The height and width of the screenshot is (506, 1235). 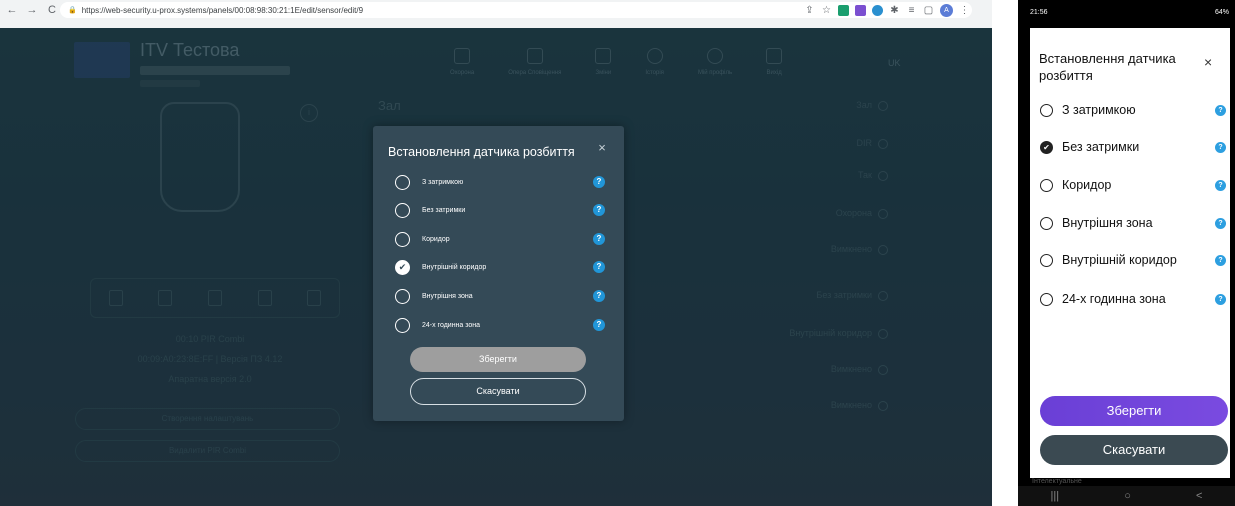 I want to click on star-icon: ☆, so click(x=826, y=10).